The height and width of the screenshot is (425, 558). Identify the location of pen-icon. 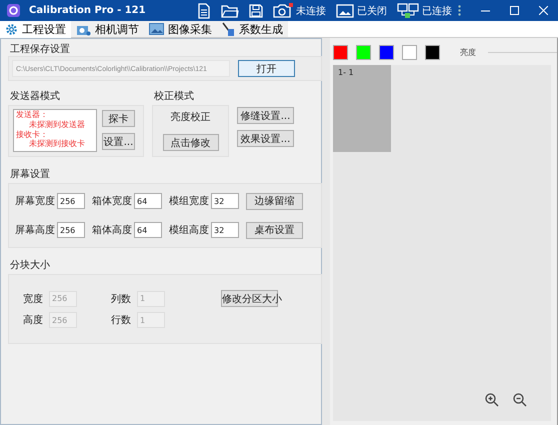
(228, 29).